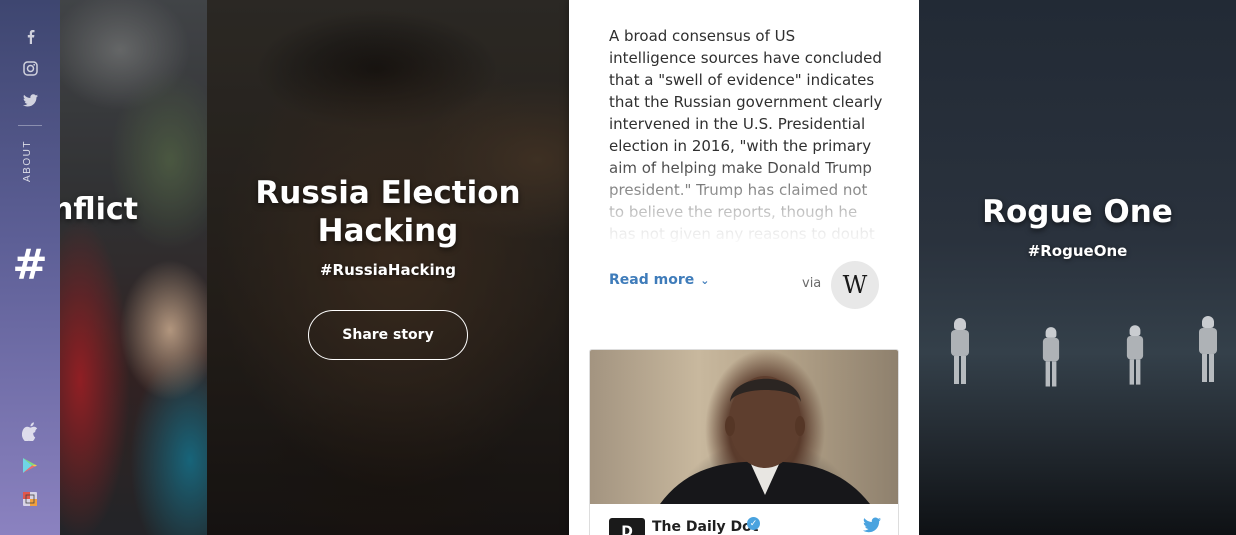  I want to click on chevron-down-icon: ⌄, so click(705, 280).